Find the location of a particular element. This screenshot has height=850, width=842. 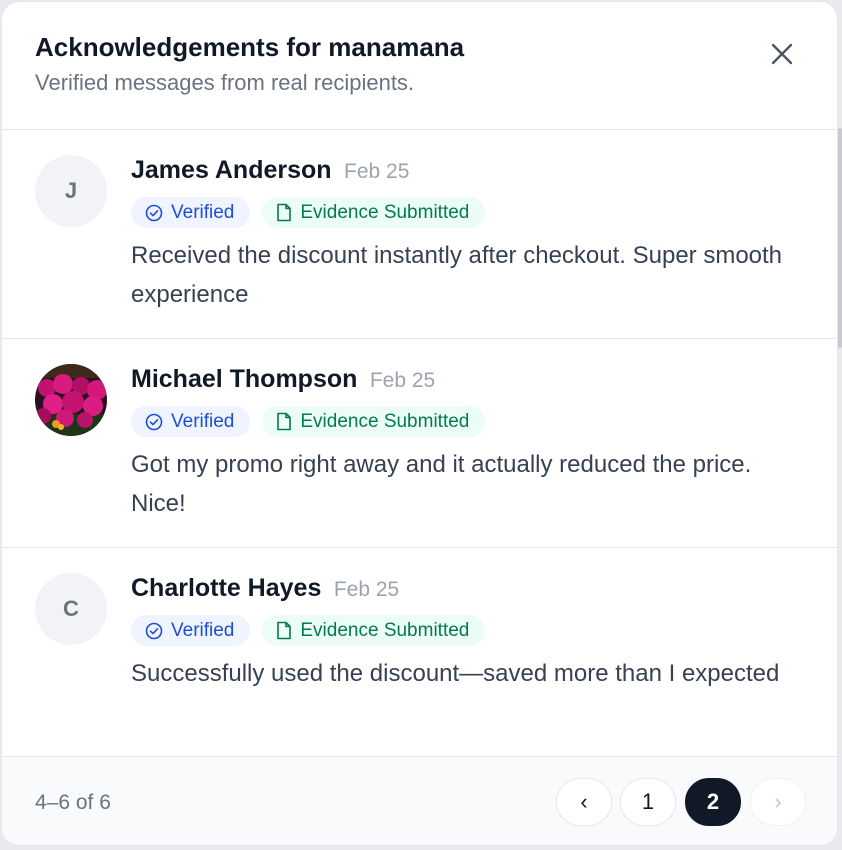

avatar-initial: J is located at coordinates (71, 190).